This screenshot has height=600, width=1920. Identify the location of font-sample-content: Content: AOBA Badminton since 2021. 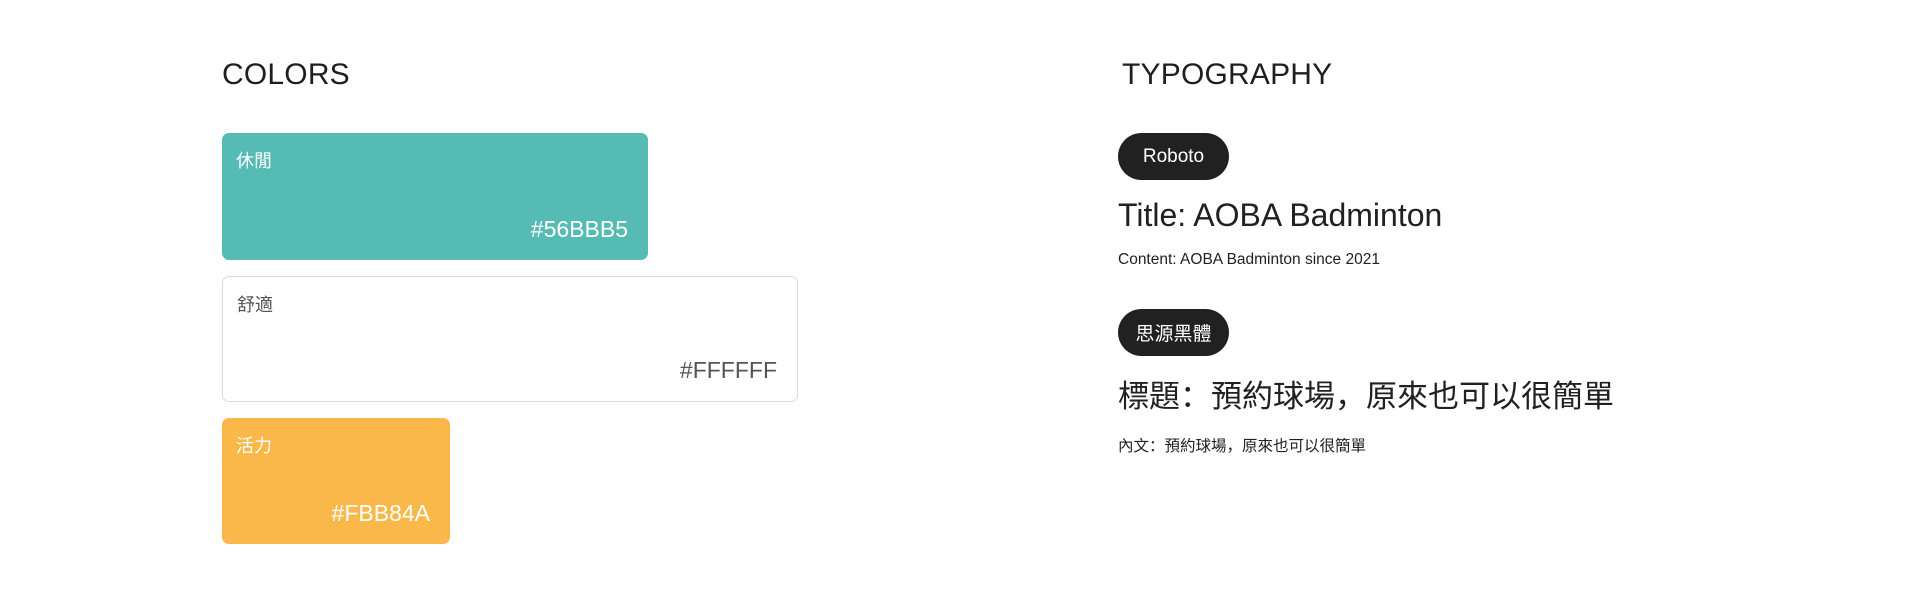
(1249, 259).